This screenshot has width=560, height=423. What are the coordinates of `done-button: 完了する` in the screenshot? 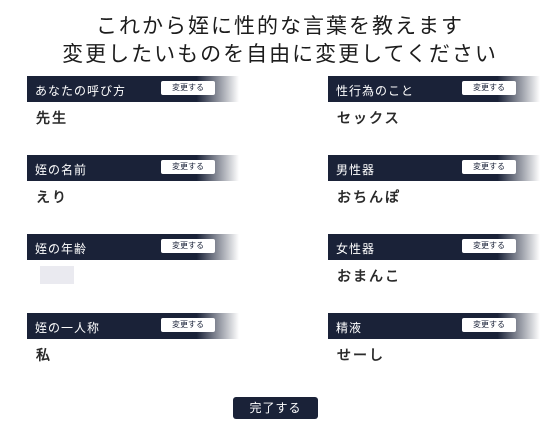 It's located at (275, 408).